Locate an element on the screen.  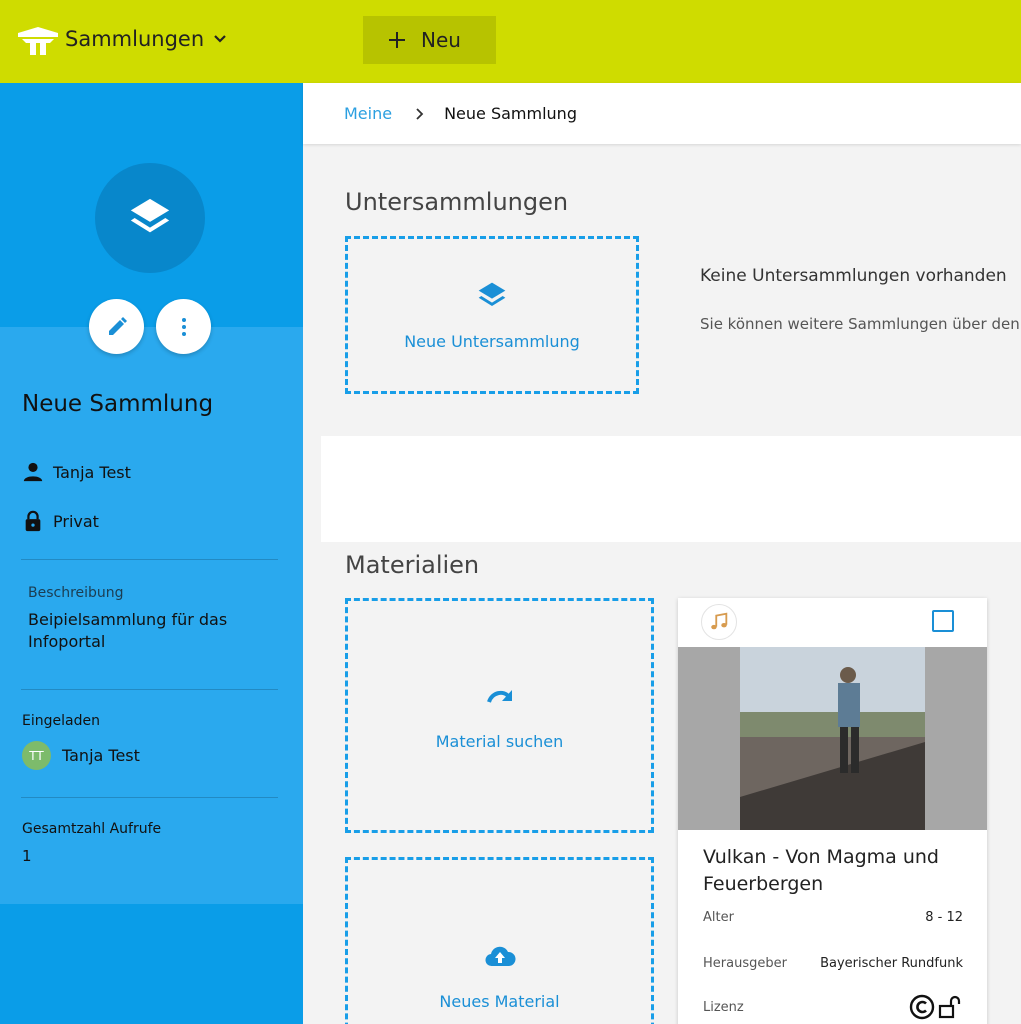
content-band is located at coordinates (671, 489).